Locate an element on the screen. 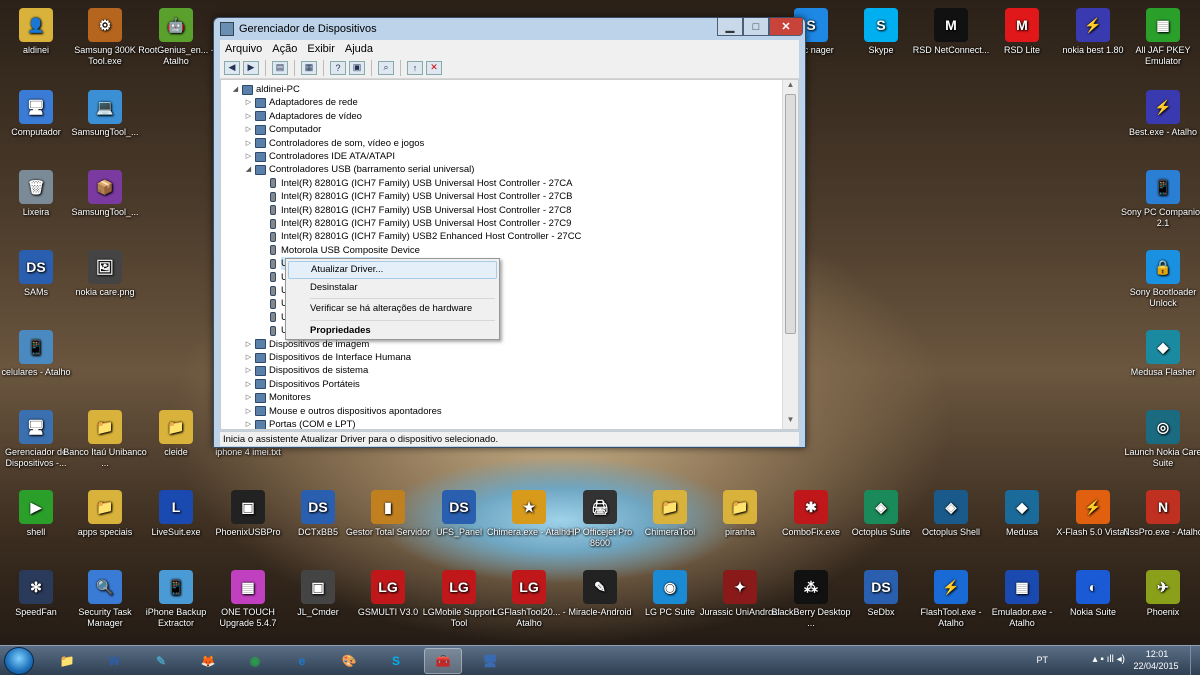  tree-node: ▷ Dispositivos de sistema is located at coordinates (306, 370).